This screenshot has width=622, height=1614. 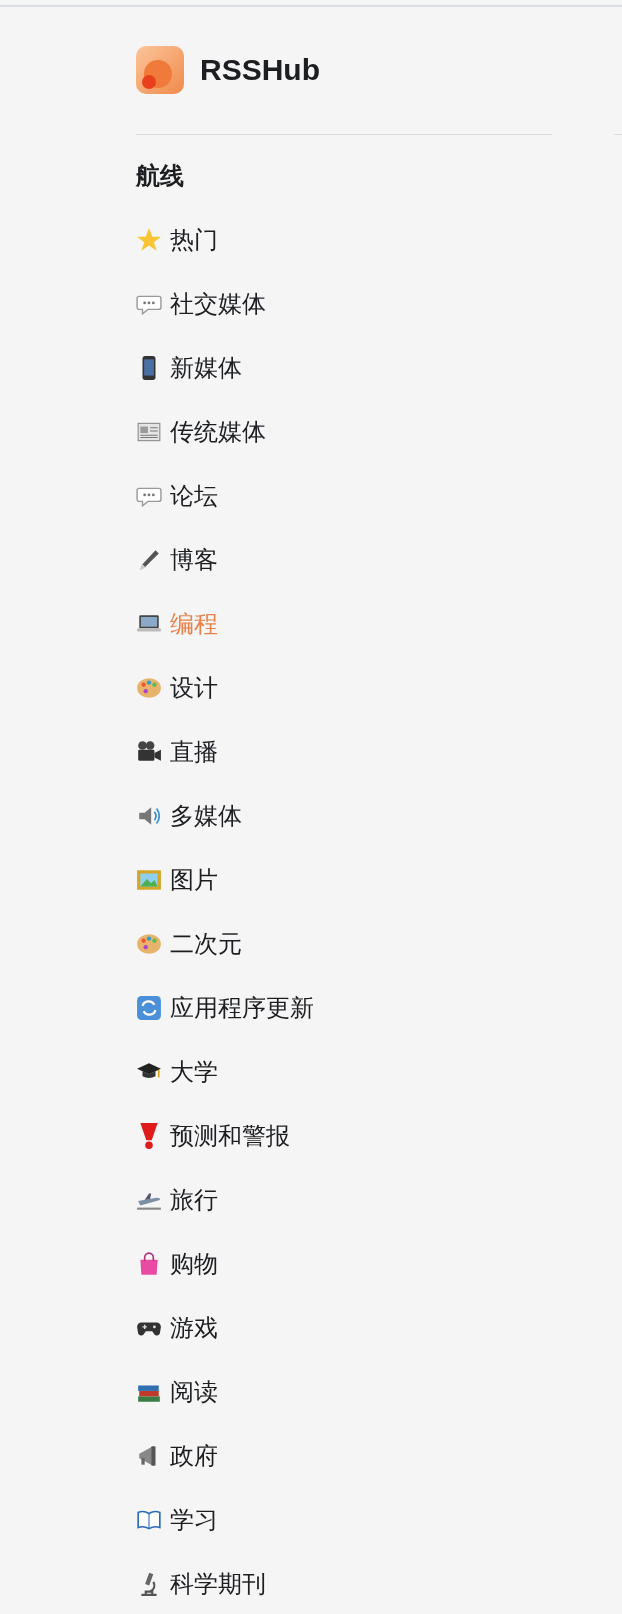 What do you see at coordinates (177, 880) in the screenshot?
I see `nav-link: 图片` at bounding box center [177, 880].